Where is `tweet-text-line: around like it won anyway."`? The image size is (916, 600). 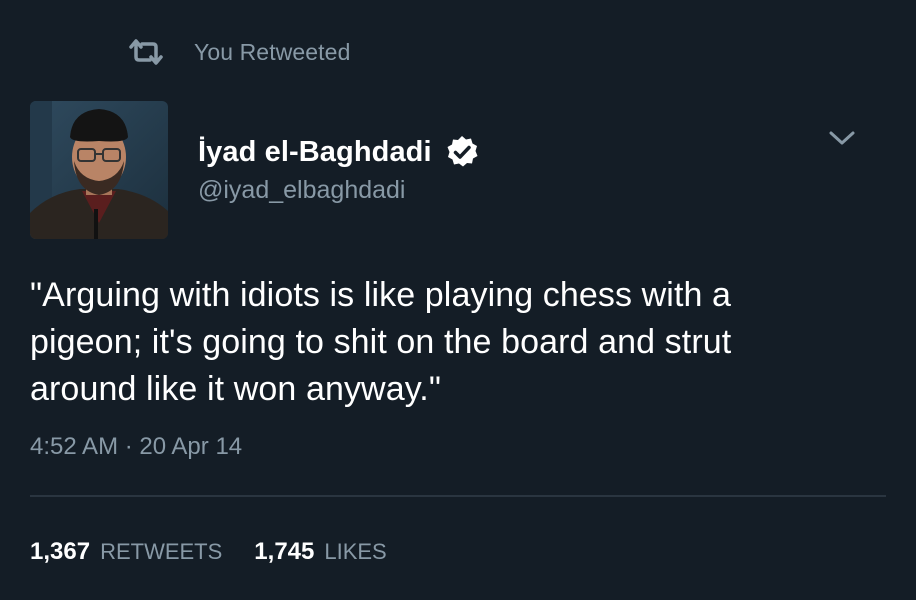 tweet-text-line: around like it won anyway." is located at coordinates (236, 389).